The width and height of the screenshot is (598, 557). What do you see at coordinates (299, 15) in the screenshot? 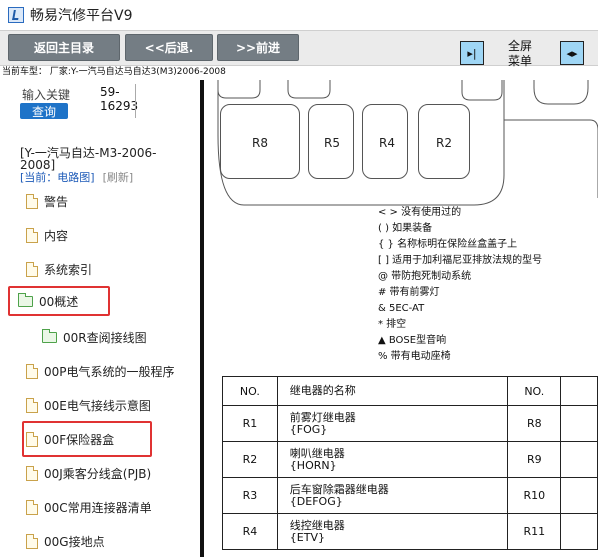
I see `title-bar: 畅易汽修平台V9` at bounding box center [299, 15].